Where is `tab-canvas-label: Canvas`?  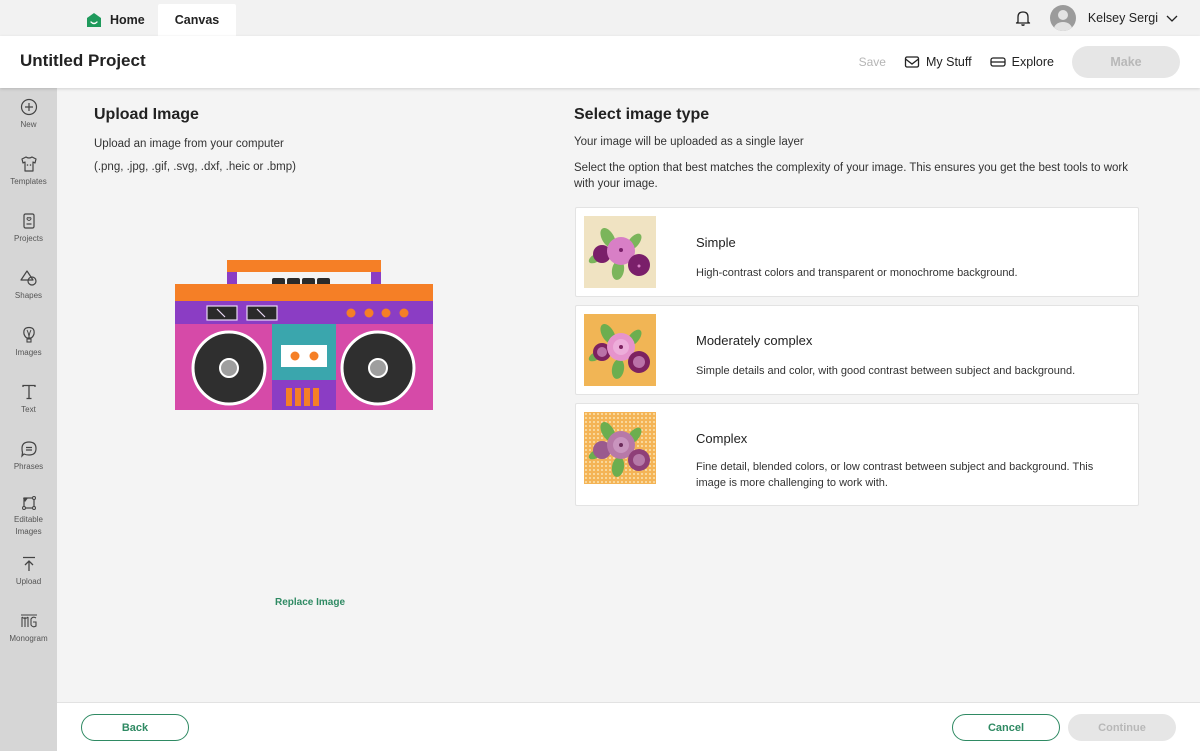 tab-canvas-label: Canvas is located at coordinates (197, 20).